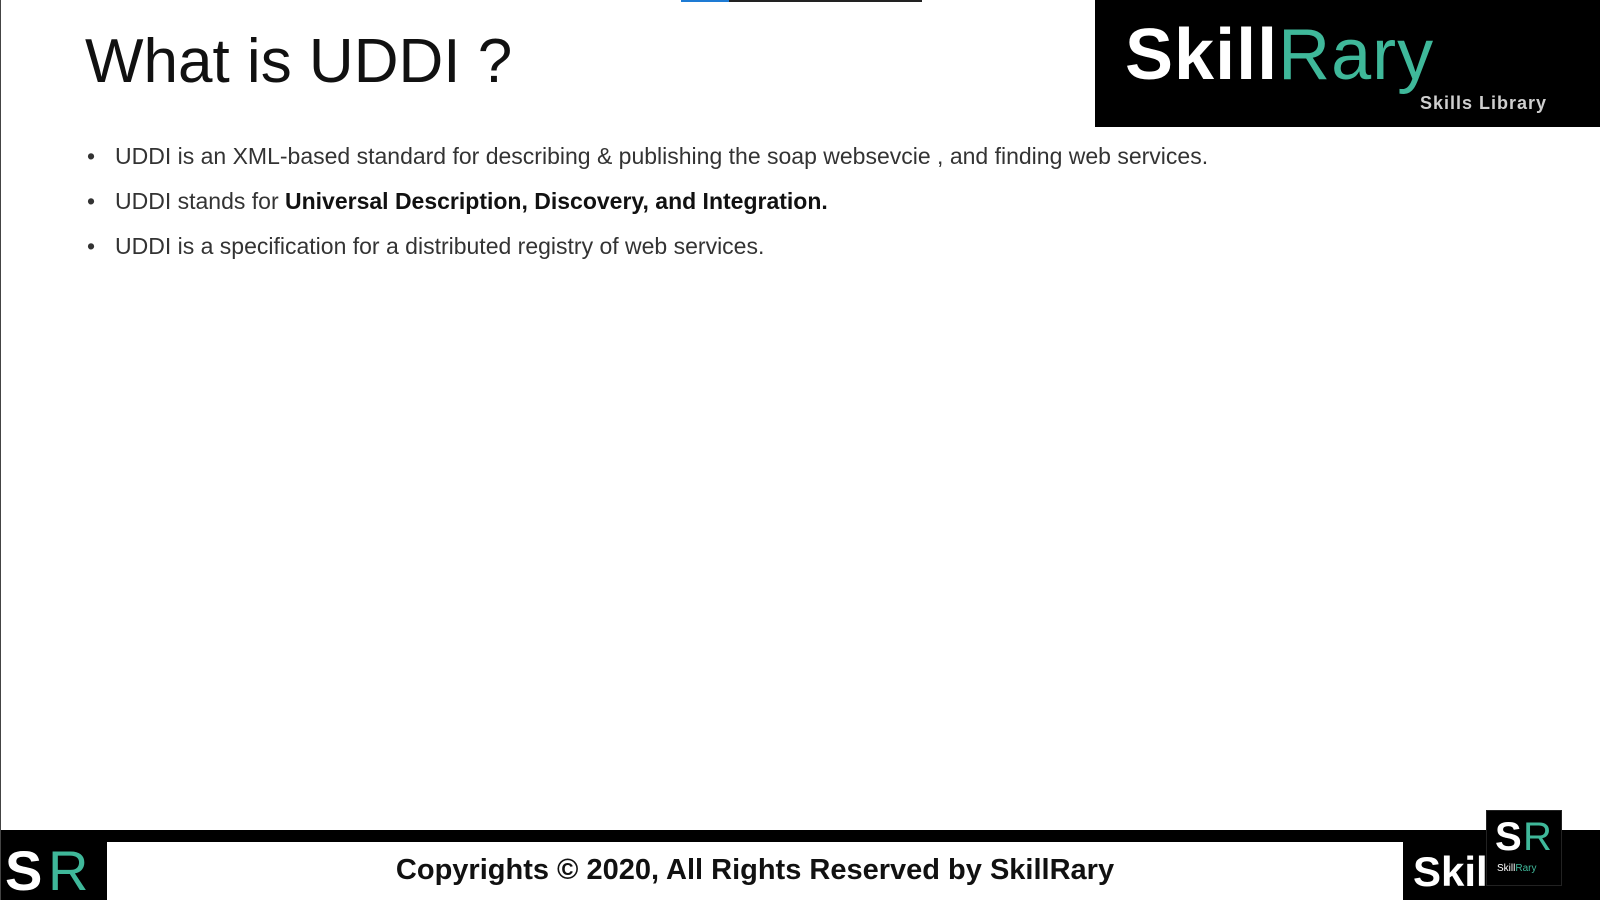 The width and height of the screenshot is (1600, 903). I want to click on badge-caption-rary: Rary, so click(1526, 868).